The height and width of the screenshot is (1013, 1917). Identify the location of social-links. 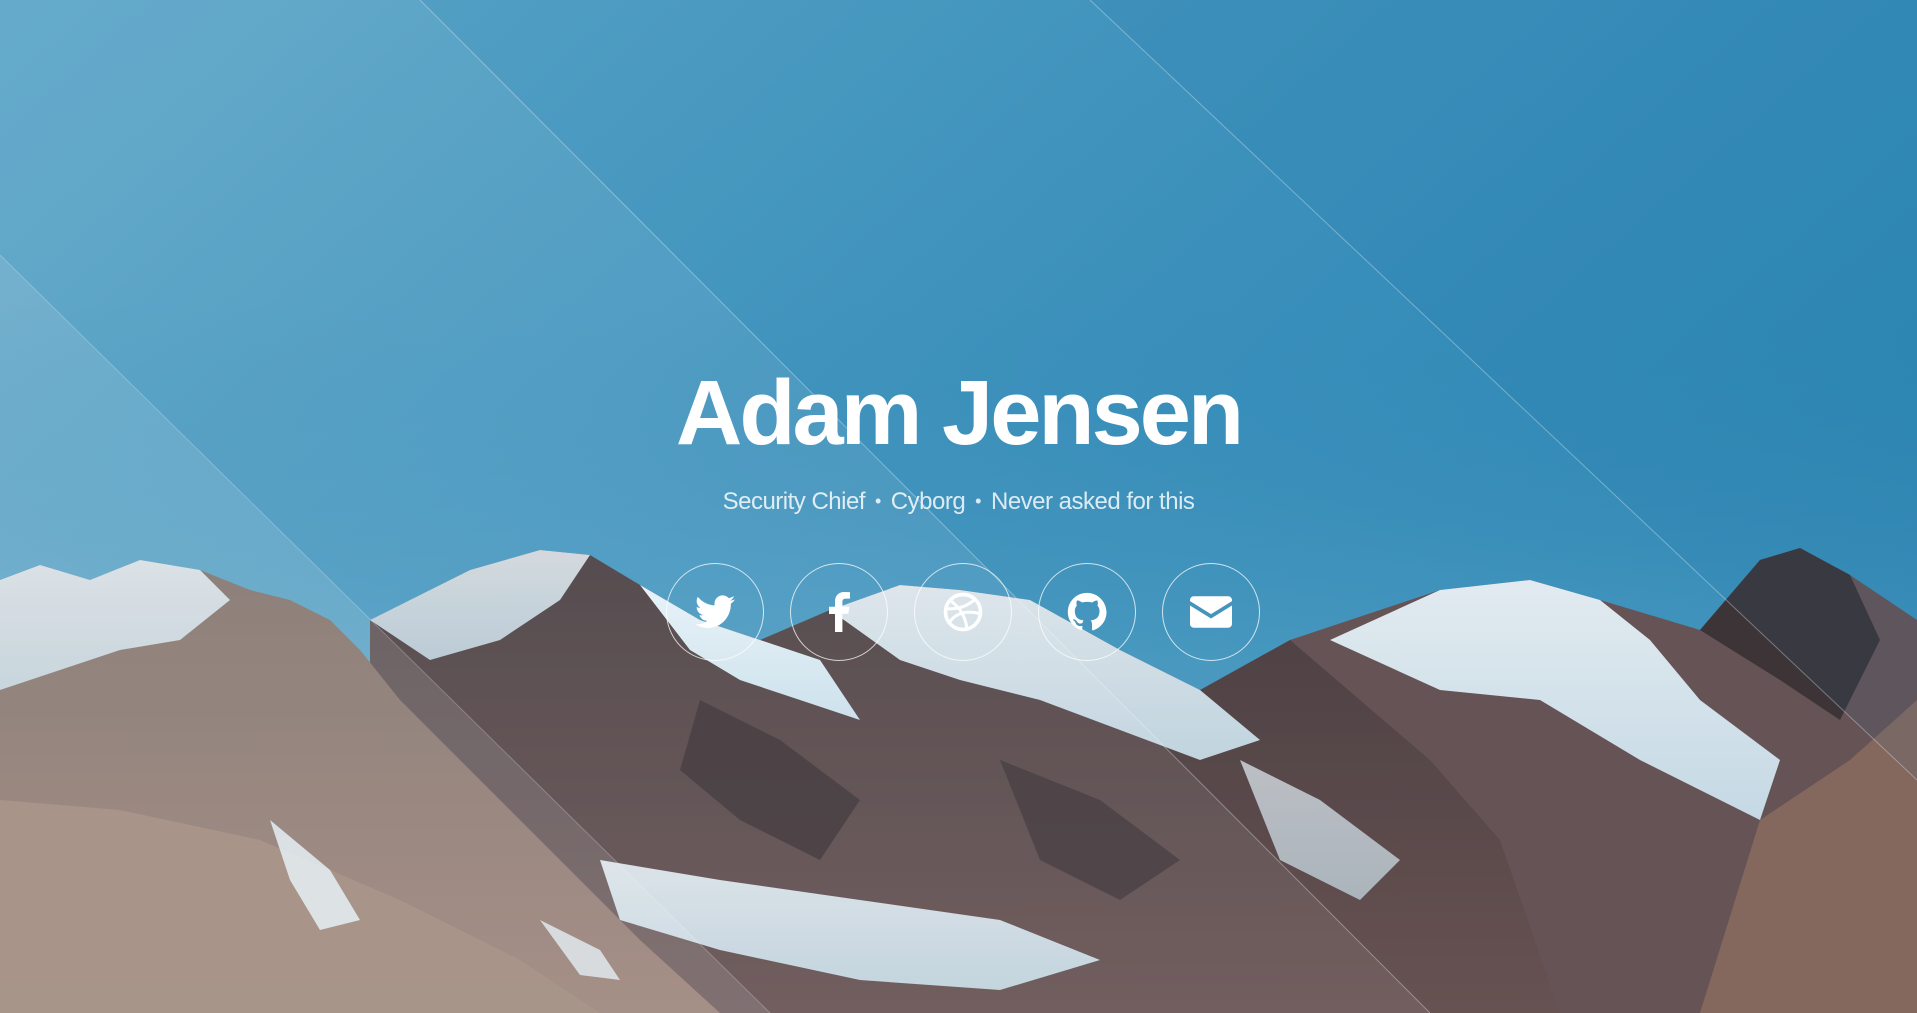
(958, 612).